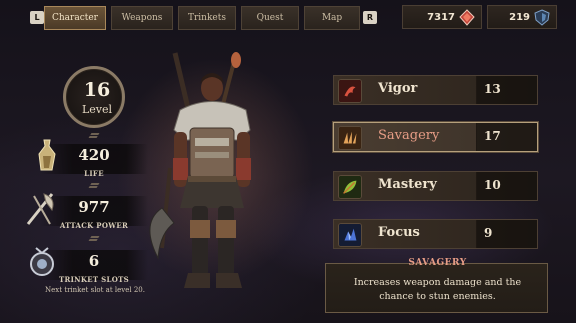  What do you see at coordinates (492, 185) in the screenshot?
I see `attribute-value-mastery: 10` at bounding box center [492, 185].